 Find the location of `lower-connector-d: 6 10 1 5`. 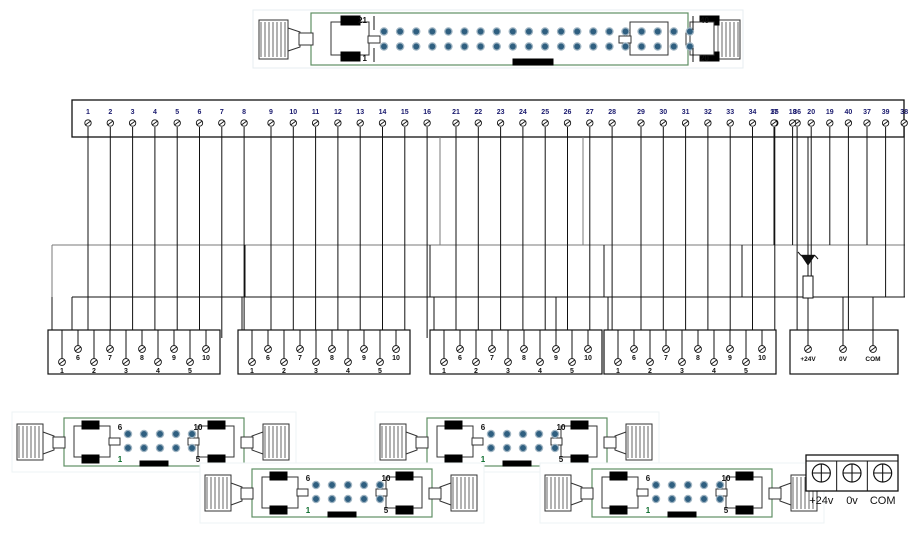

lower-connector-d: 6 10 1 5 is located at coordinates (682, 493).